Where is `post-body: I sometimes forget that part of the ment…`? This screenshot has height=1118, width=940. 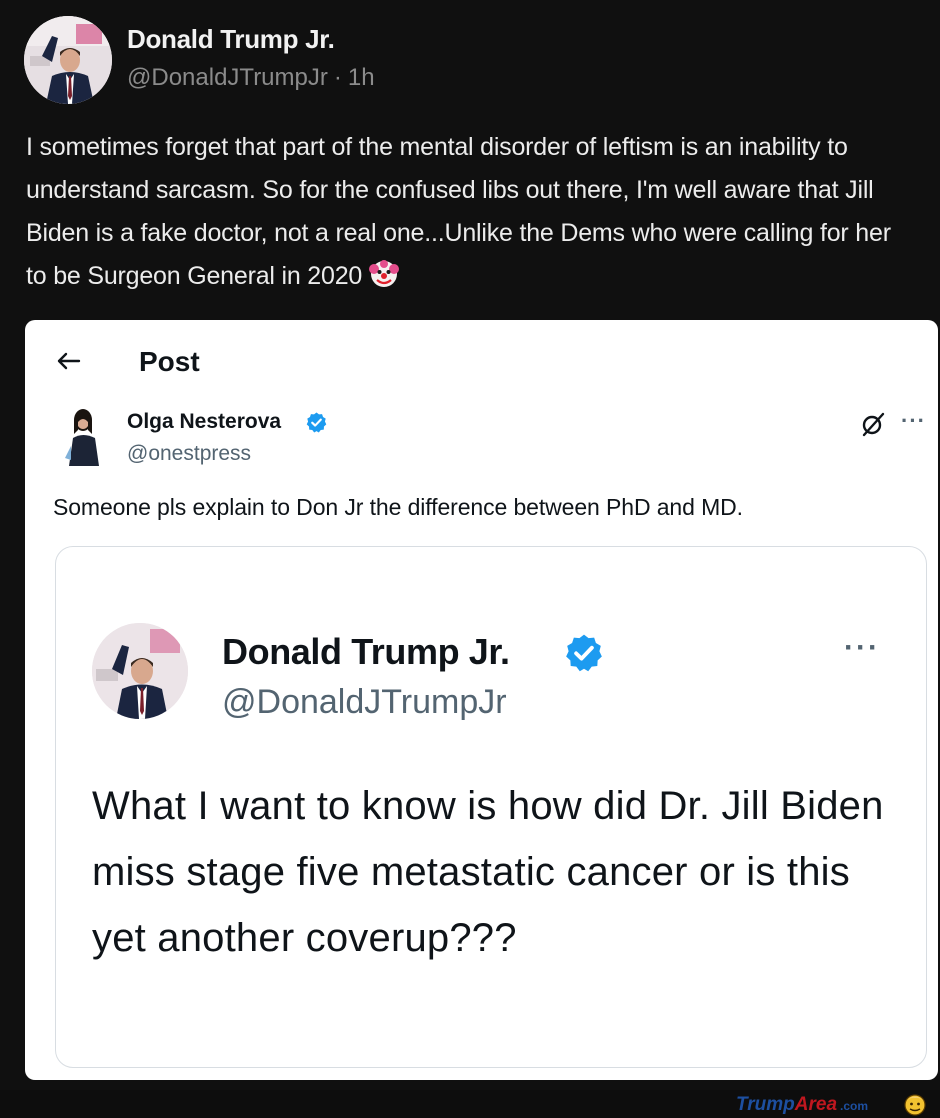 post-body: I sometimes forget that part of the ment… is located at coordinates (458, 211).